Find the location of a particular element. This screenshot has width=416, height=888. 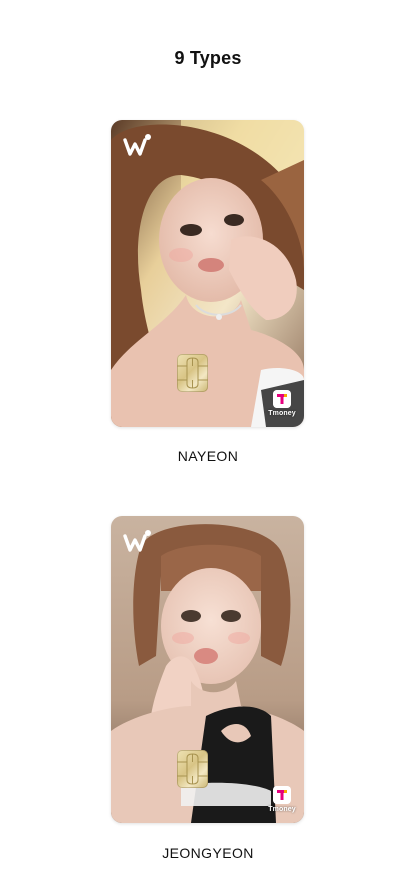

page-title: 9 Types is located at coordinates (208, 58).